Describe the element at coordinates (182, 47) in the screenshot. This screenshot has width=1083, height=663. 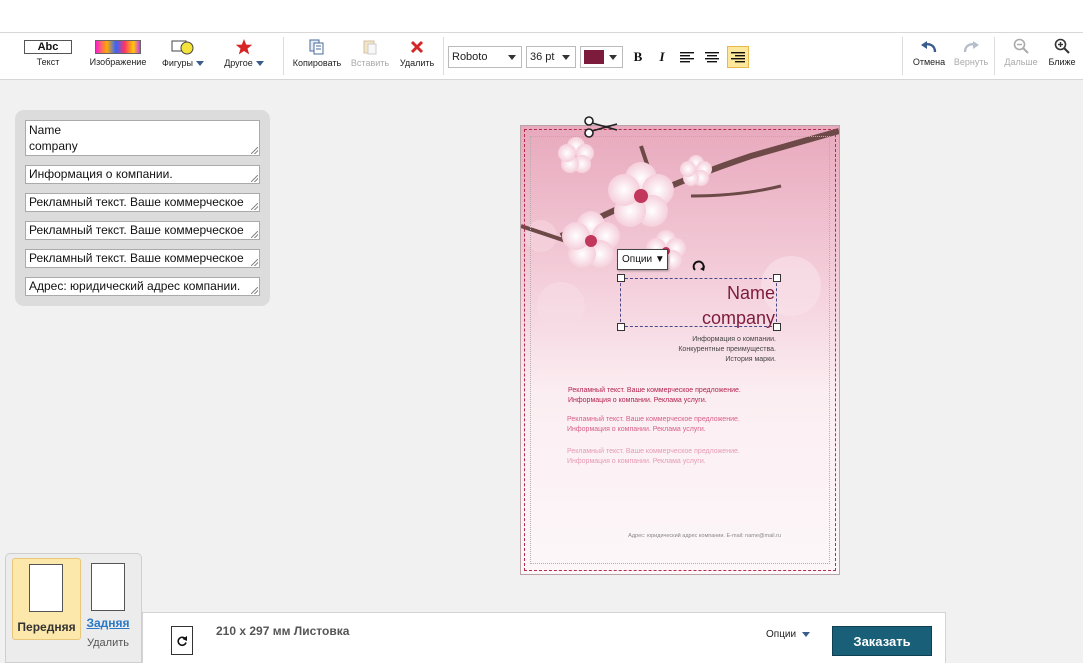
I see `shapes-icon` at that location.